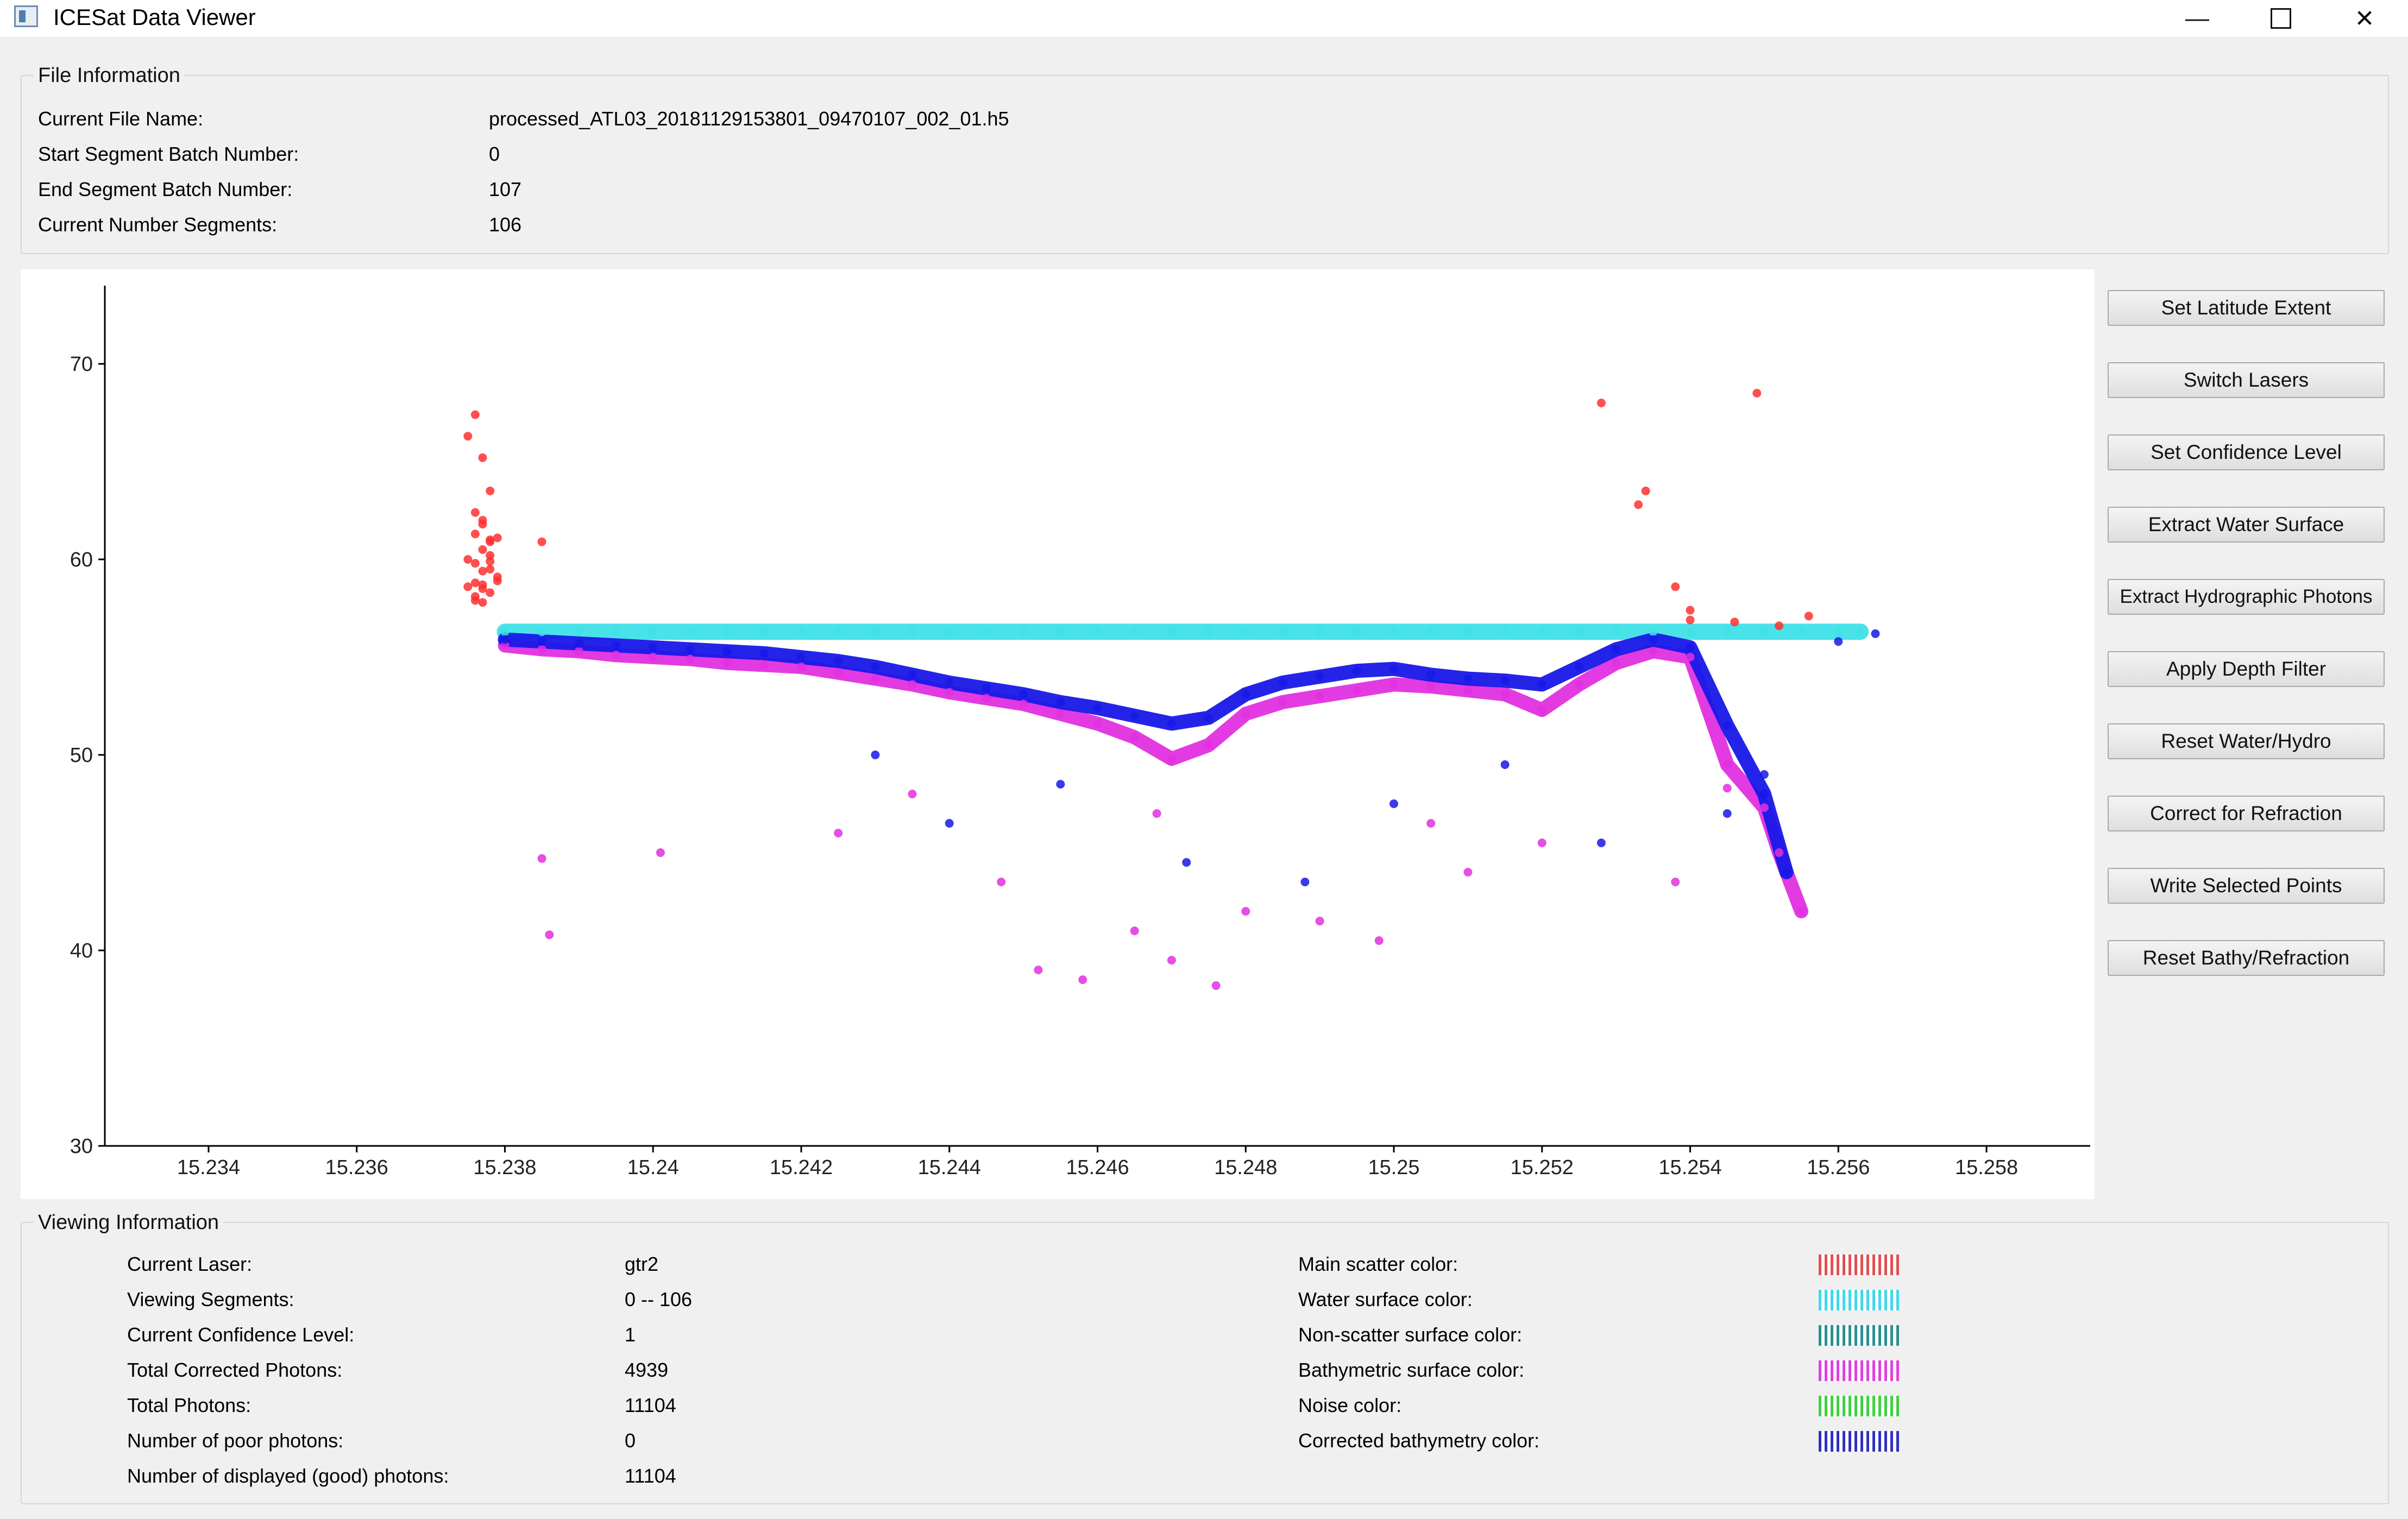 The height and width of the screenshot is (1519, 2408). Describe the element at coordinates (1410, 1335) in the screenshot. I see `non-scatter-surface-color-label: Non-scatter surface color:` at that location.